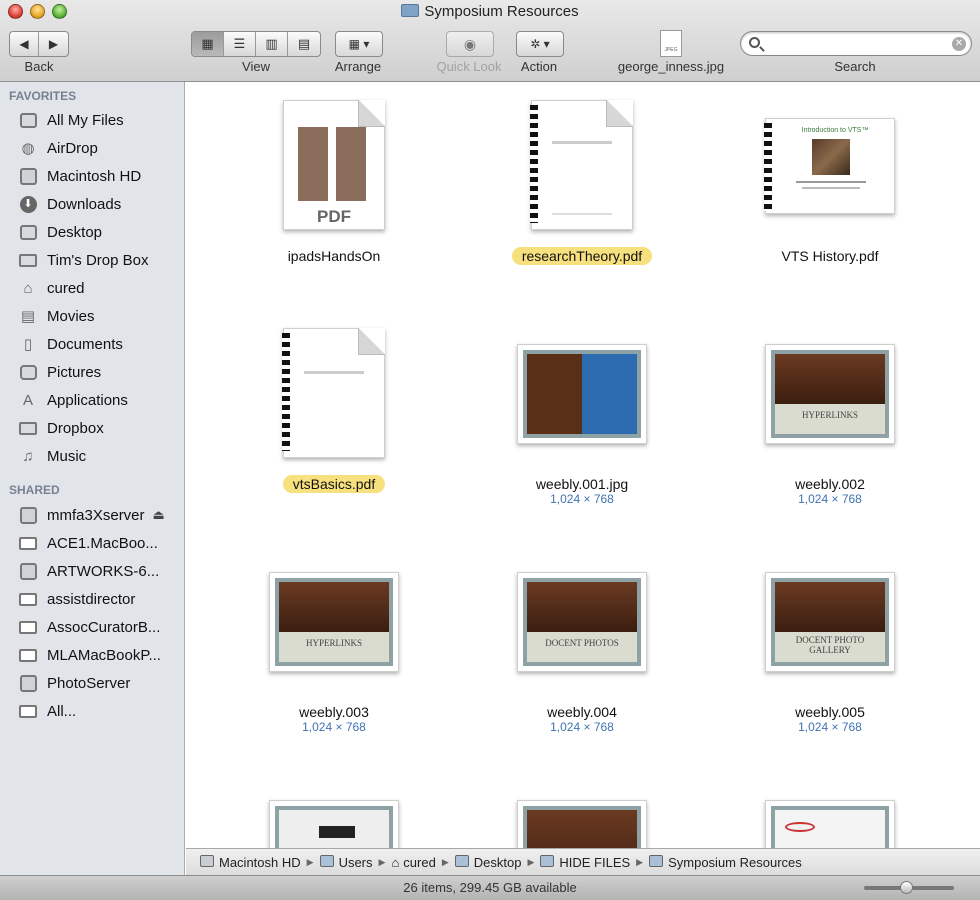  I want to click on file-name: weebly.002, so click(830, 484).